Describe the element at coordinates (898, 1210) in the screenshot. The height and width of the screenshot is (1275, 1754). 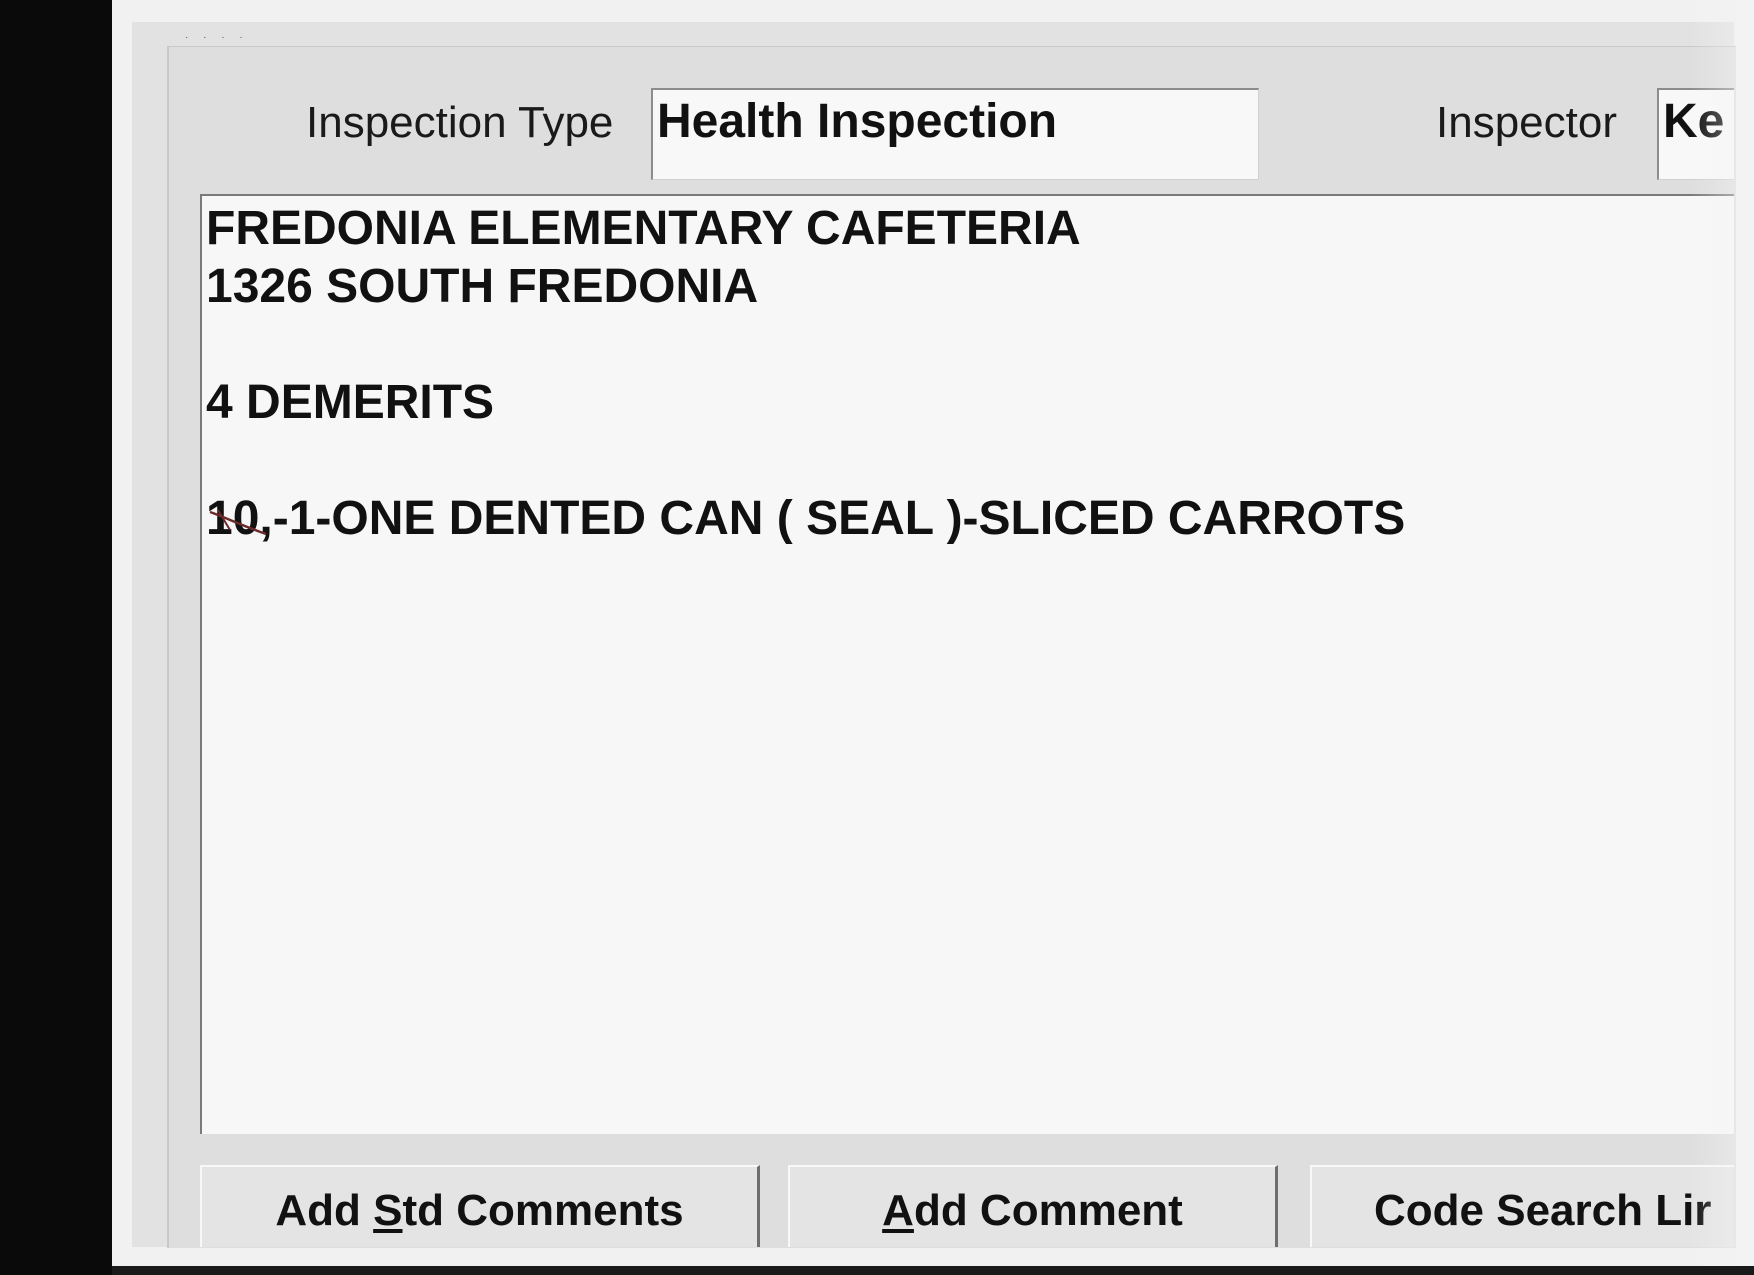
I see `add-comment-accelerator: A` at that location.